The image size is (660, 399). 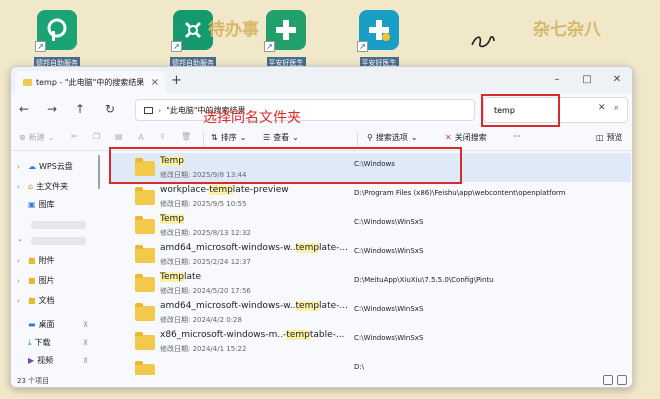 I want to click on file-name: Template, so click(x=181, y=277).